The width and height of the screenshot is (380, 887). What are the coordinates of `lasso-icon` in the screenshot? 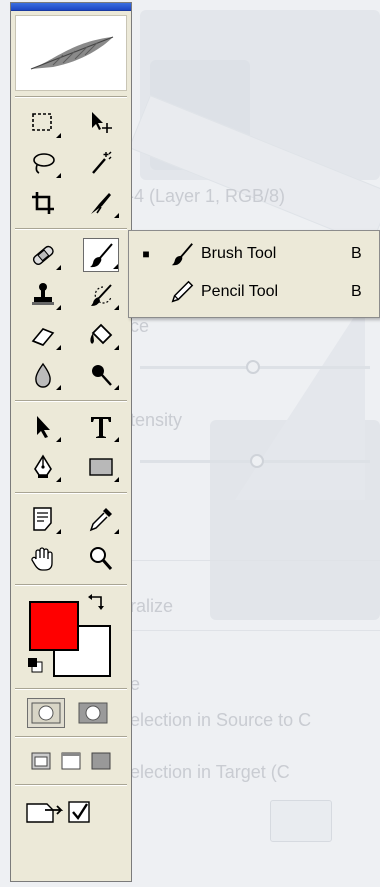 It's located at (44, 163).